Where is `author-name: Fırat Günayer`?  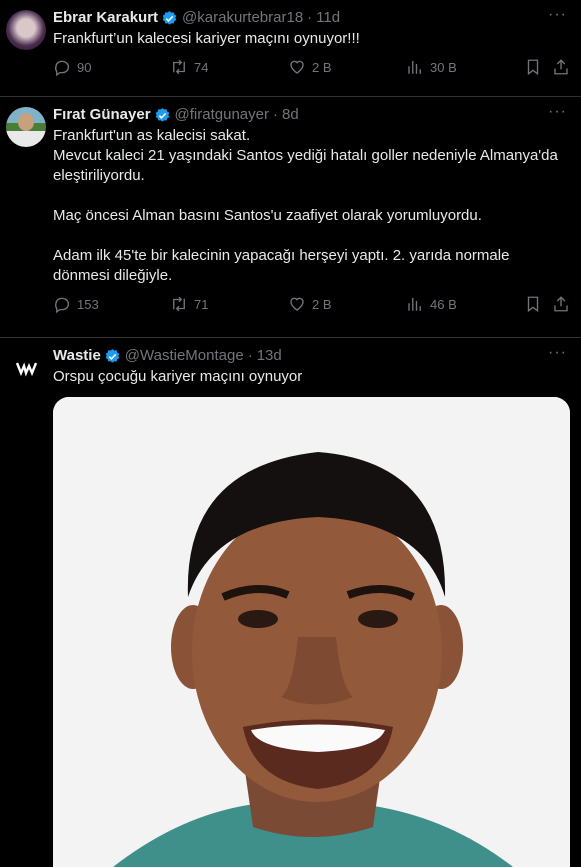 author-name: Fırat Günayer is located at coordinates (102, 115).